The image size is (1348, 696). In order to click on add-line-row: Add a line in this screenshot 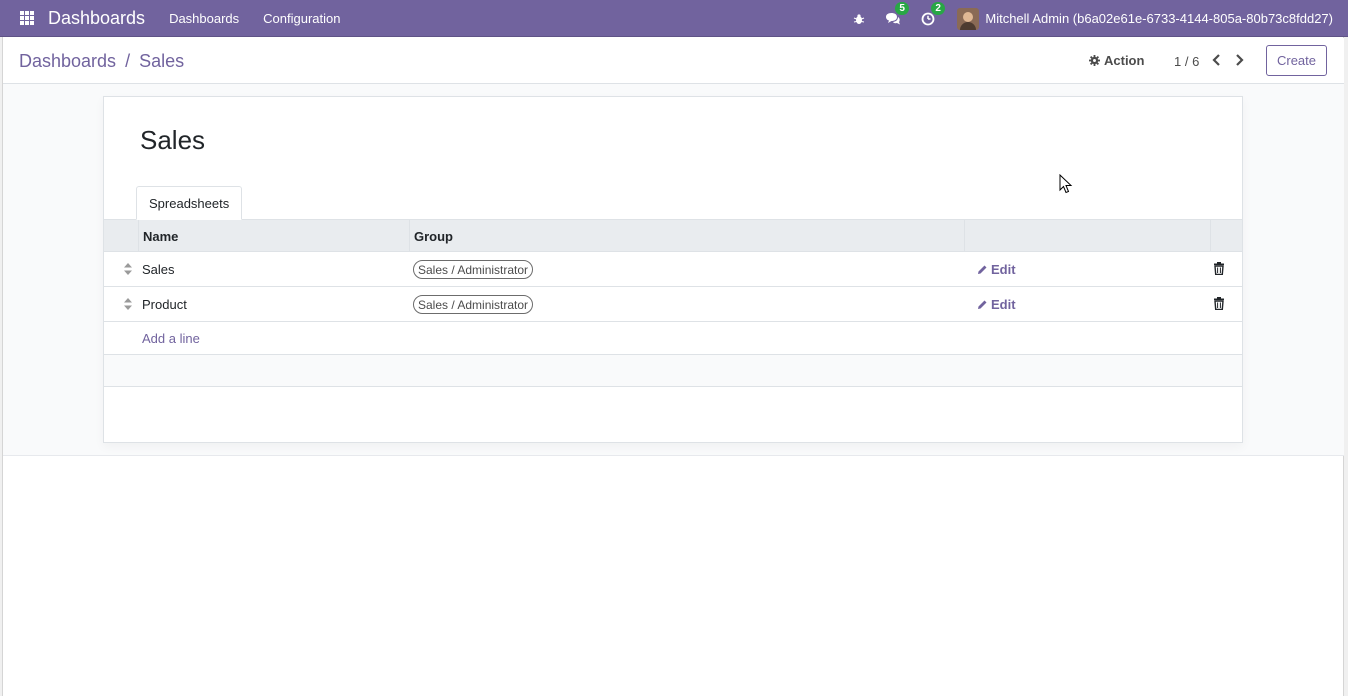, I will do `click(673, 338)`.